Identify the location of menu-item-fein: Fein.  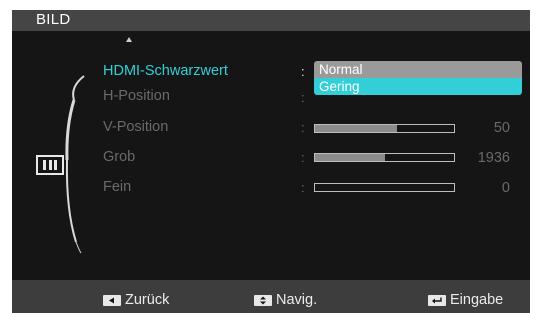
(117, 187).